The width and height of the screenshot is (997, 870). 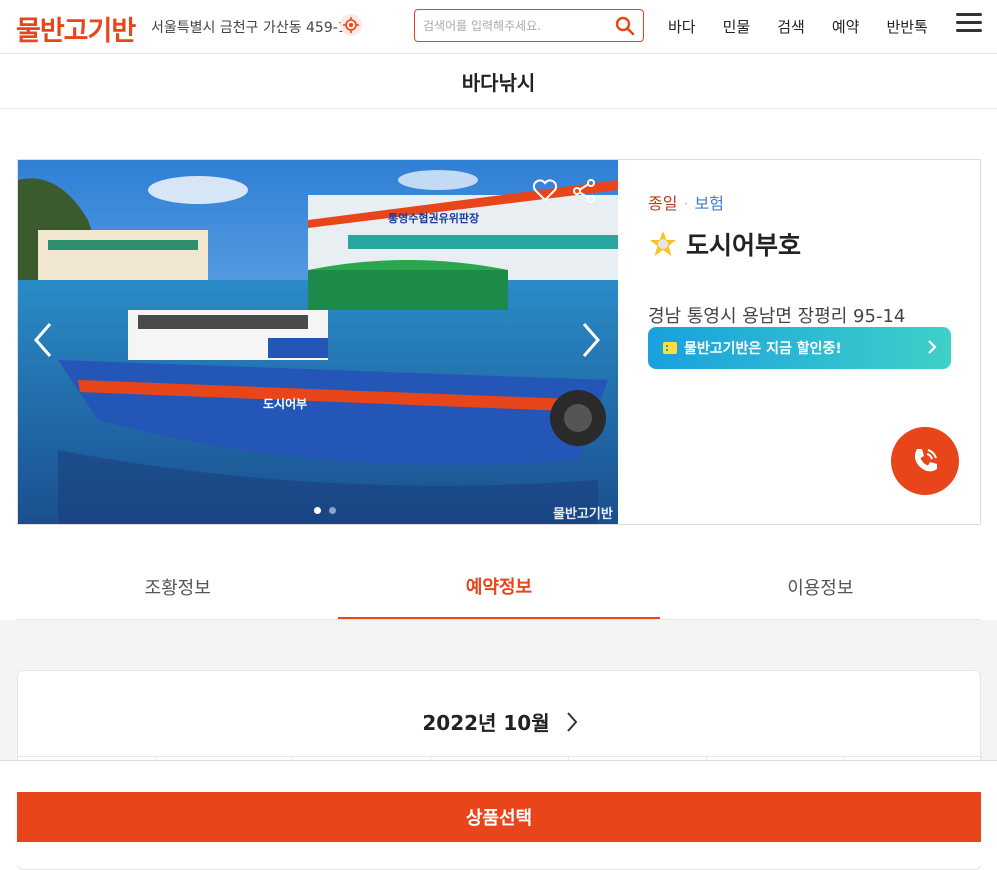 I want to click on discount-banner: 물반고기반은 지금 할인중!, so click(x=799, y=348).